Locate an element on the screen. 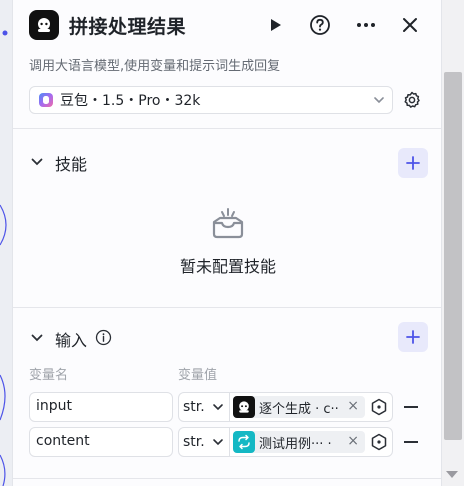 This screenshot has width=464, height=486. help-icon is located at coordinates (320, 25).